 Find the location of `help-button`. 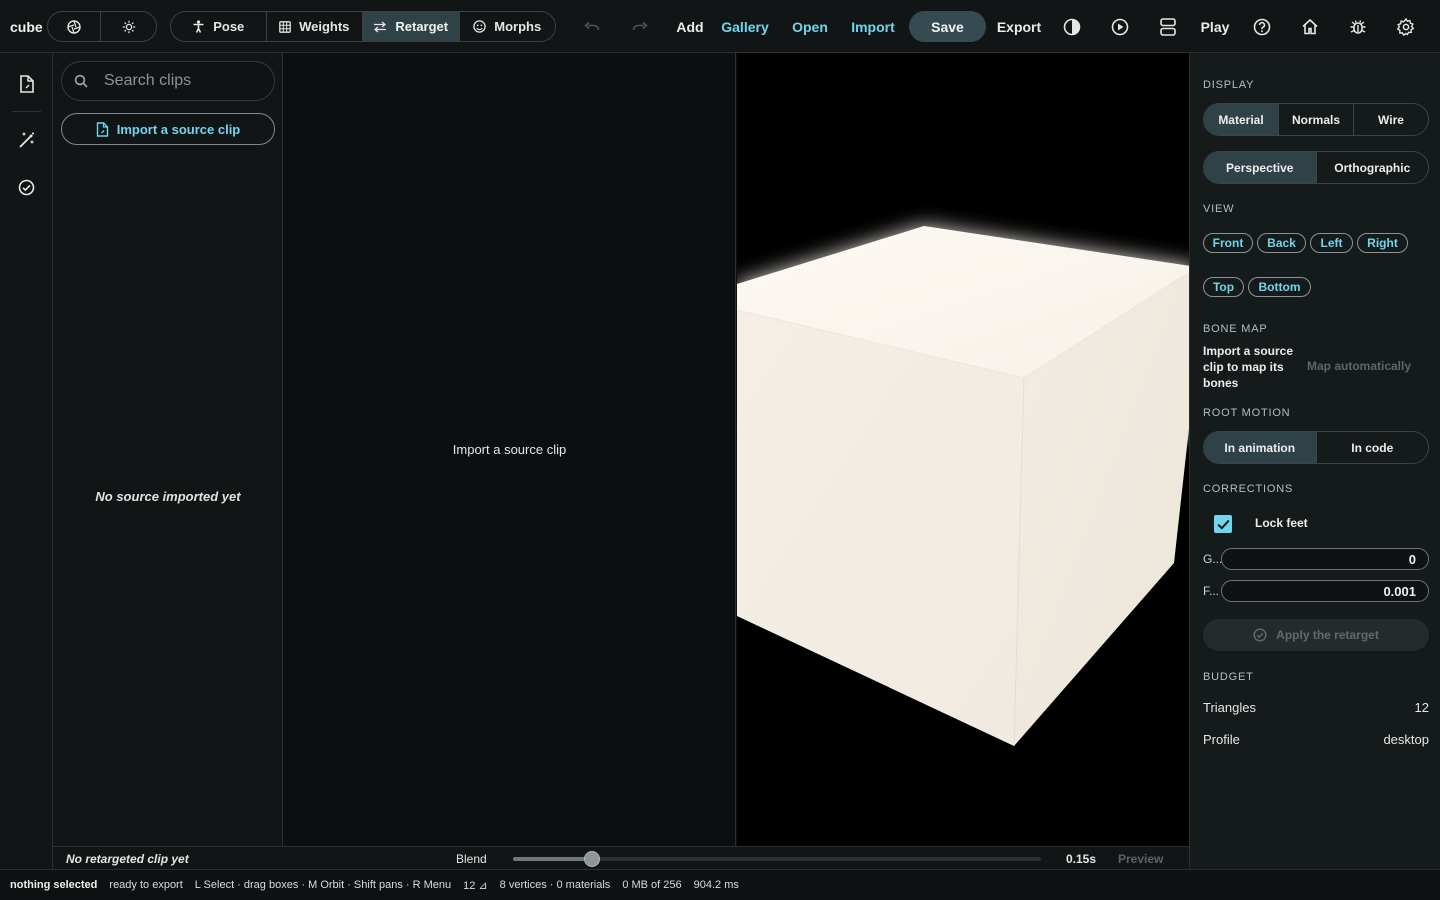

help-button is located at coordinates (1262, 26).